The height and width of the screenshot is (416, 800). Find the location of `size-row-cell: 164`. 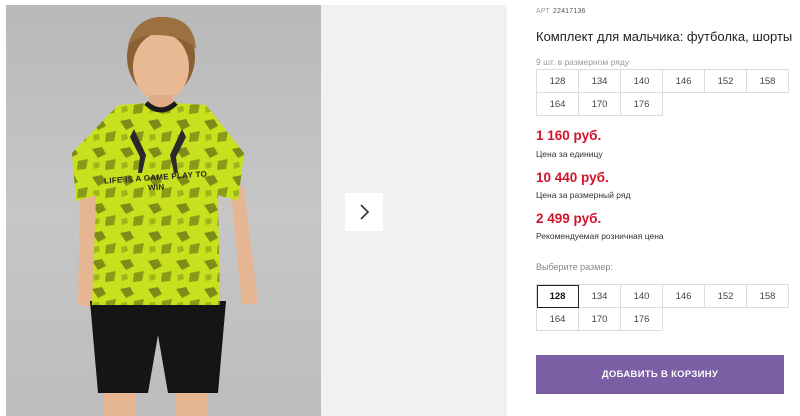

size-row-cell: 164 is located at coordinates (558, 104).